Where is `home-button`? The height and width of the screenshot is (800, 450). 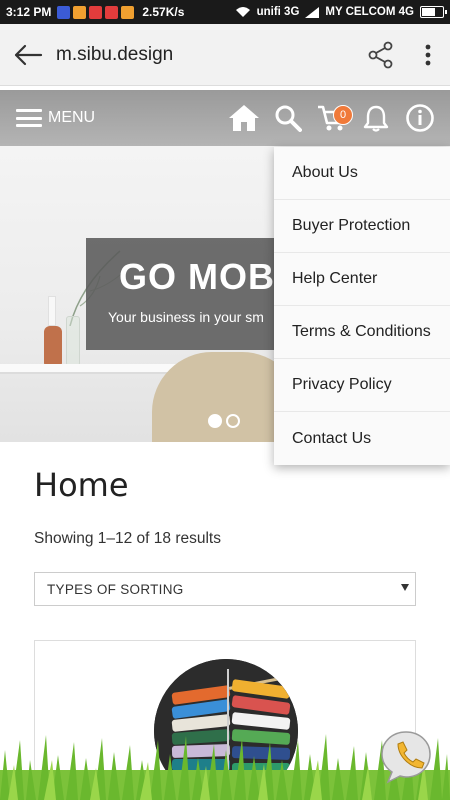 home-button is located at coordinates (244, 118).